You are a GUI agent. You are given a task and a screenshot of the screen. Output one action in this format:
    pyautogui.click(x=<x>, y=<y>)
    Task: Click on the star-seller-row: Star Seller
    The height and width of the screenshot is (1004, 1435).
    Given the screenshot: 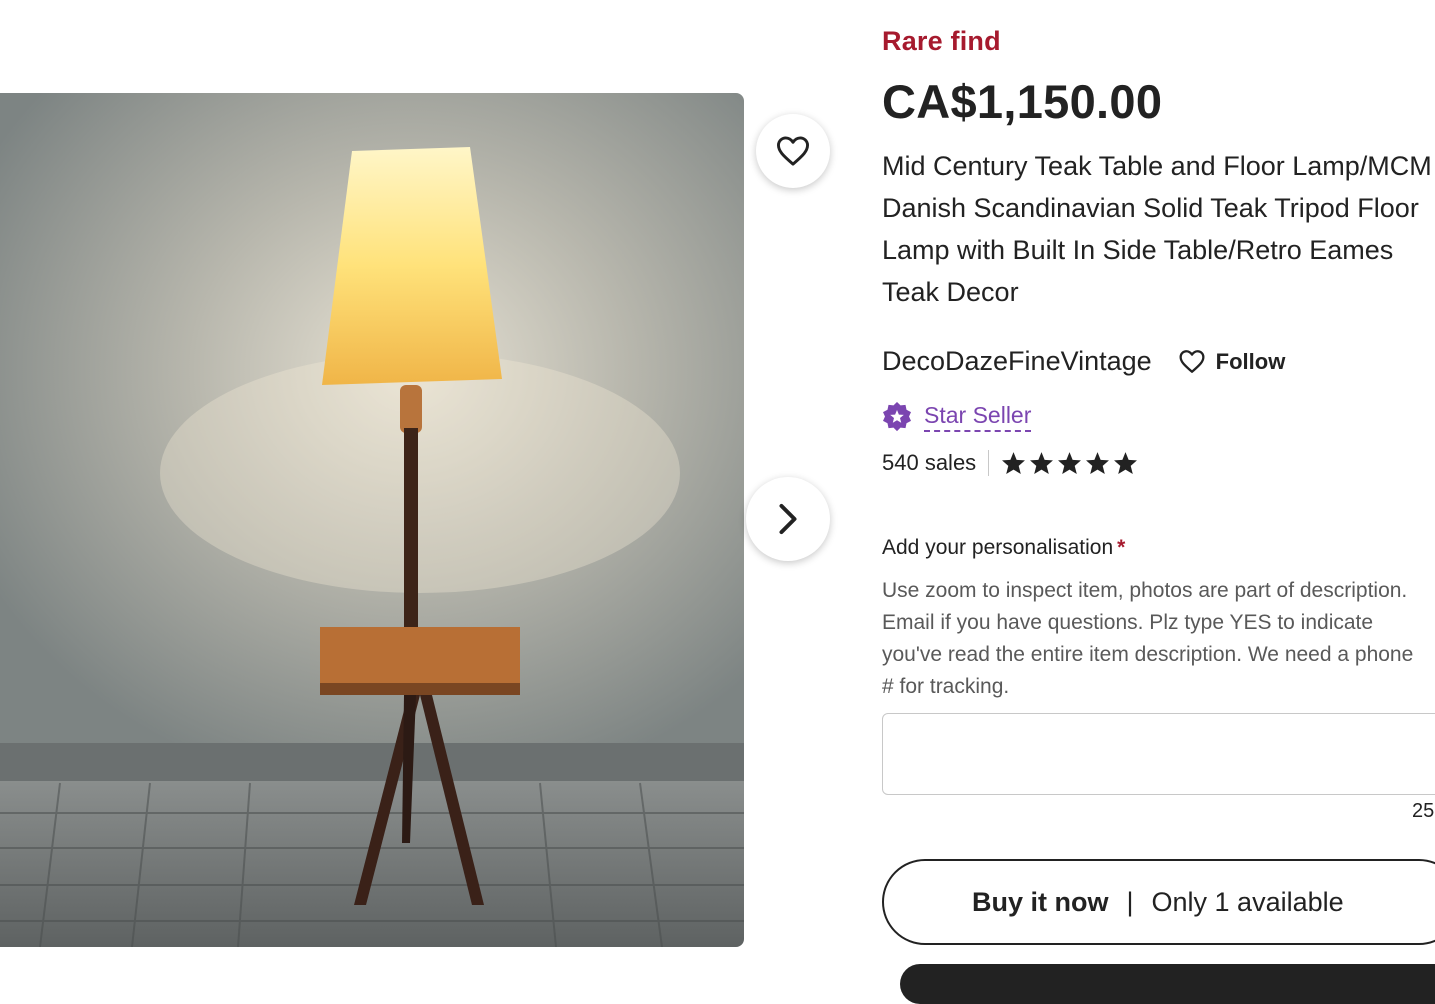 What is the action you would take?
    pyautogui.click(x=957, y=417)
    